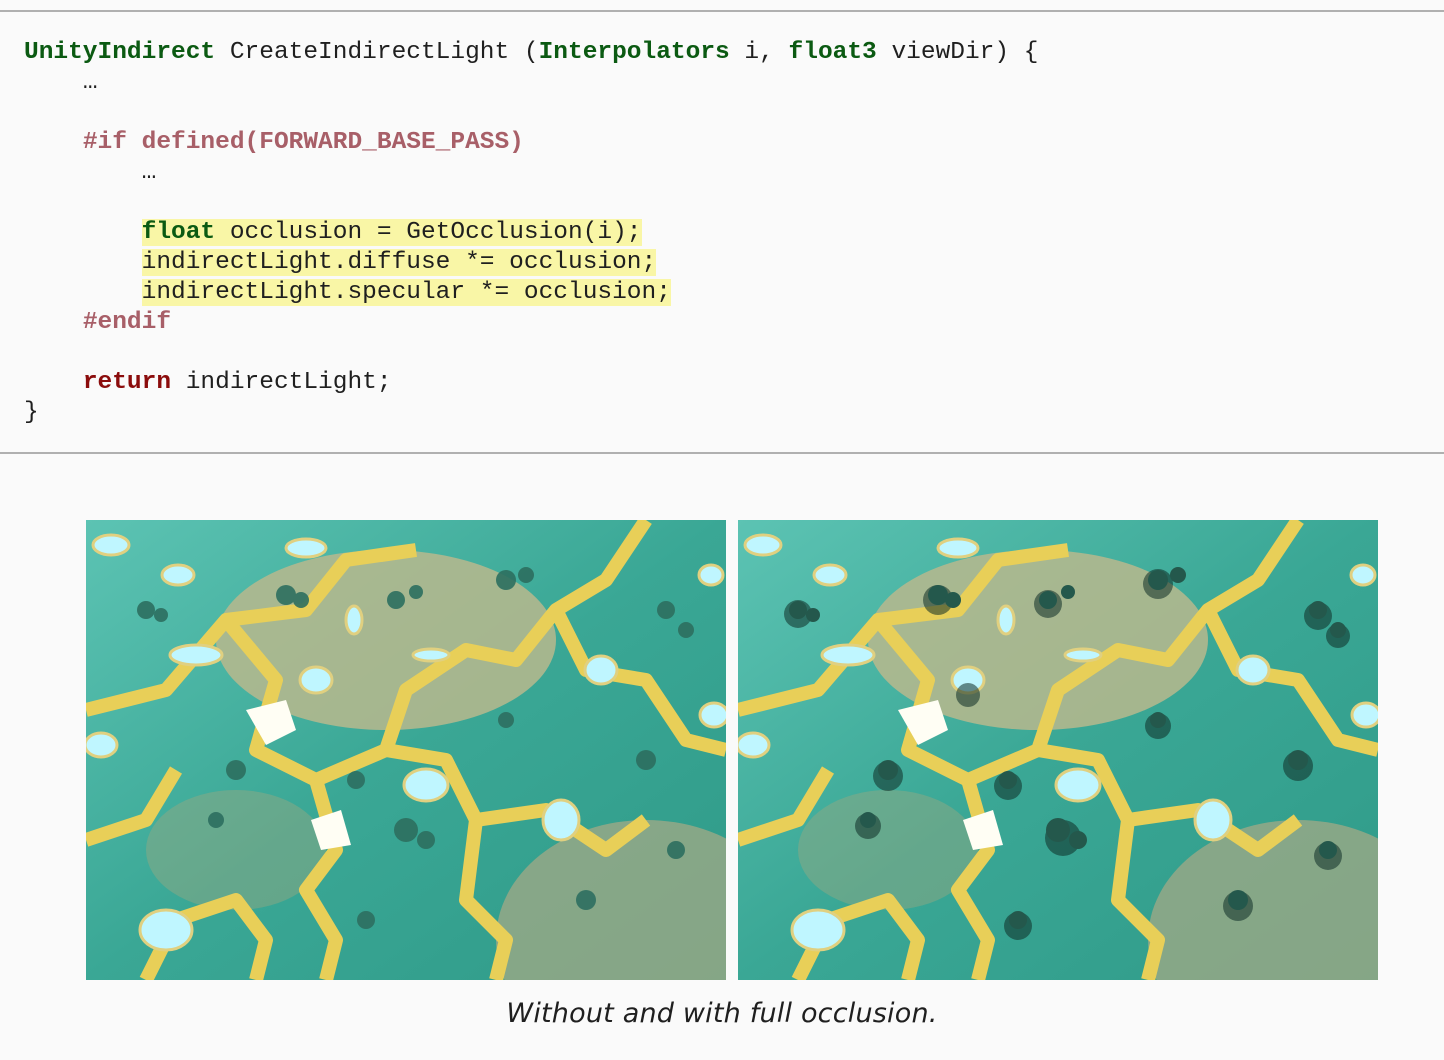 The width and height of the screenshot is (1444, 1060). What do you see at coordinates (281, 382) in the screenshot?
I see `code-return-value: indirectLight;` at bounding box center [281, 382].